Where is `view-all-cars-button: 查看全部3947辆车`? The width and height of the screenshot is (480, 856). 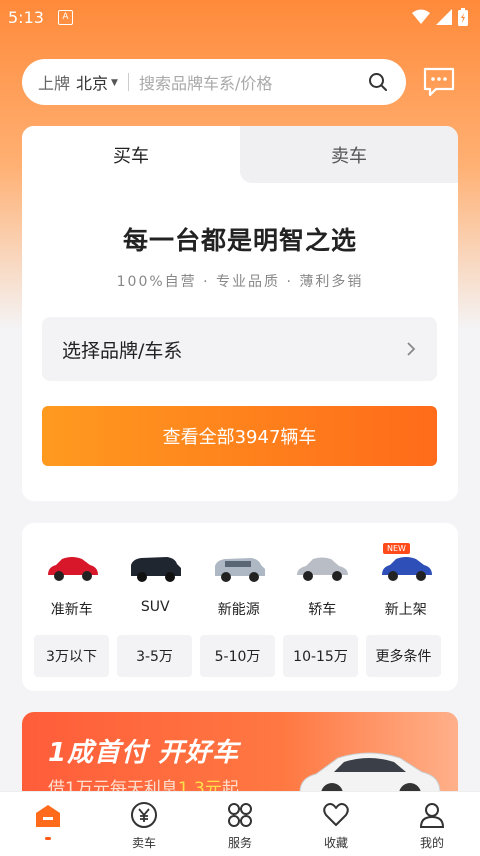
view-all-cars-button: 查看全部3947辆车 is located at coordinates (239, 436).